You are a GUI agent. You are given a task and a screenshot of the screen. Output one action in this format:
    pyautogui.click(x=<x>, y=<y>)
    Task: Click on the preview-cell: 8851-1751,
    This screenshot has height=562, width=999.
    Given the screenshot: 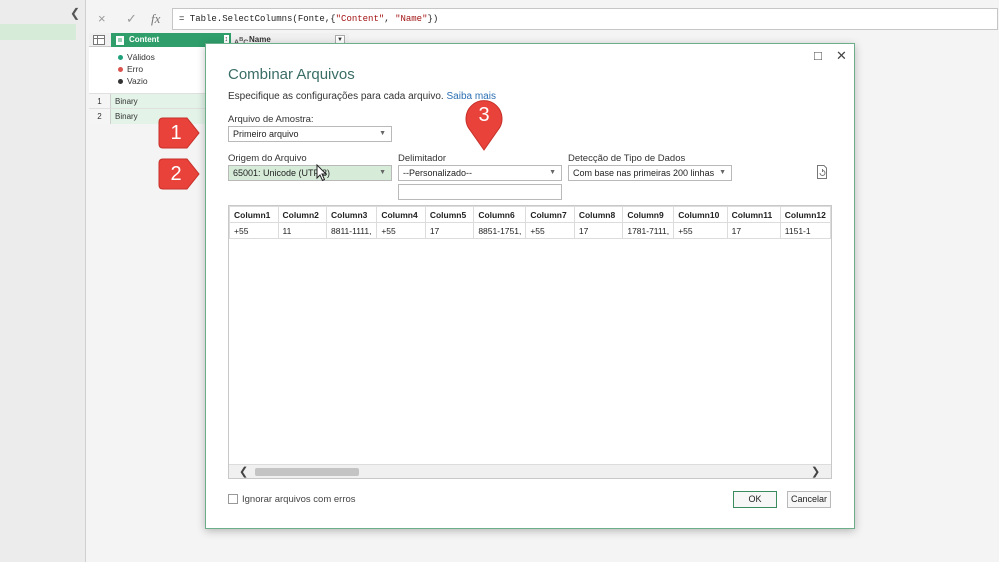 What is the action you would take?
    pyautogui.click(x=500, y=230)
    